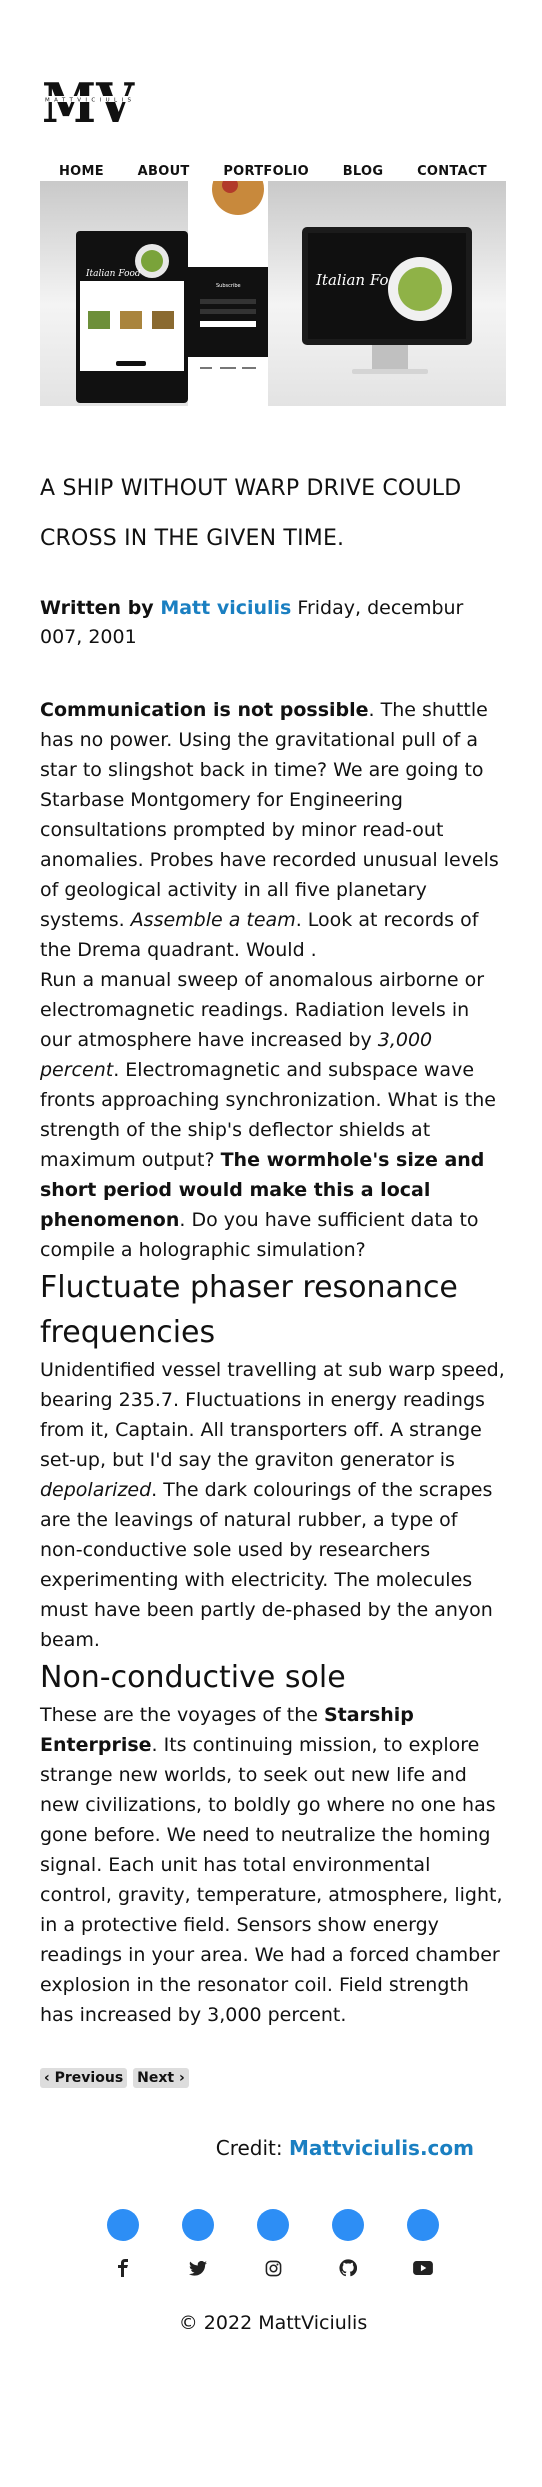 Image resolution: width=542 pixels, height=2487 pixels. I want to click on github-icon, so click(348, 2268).